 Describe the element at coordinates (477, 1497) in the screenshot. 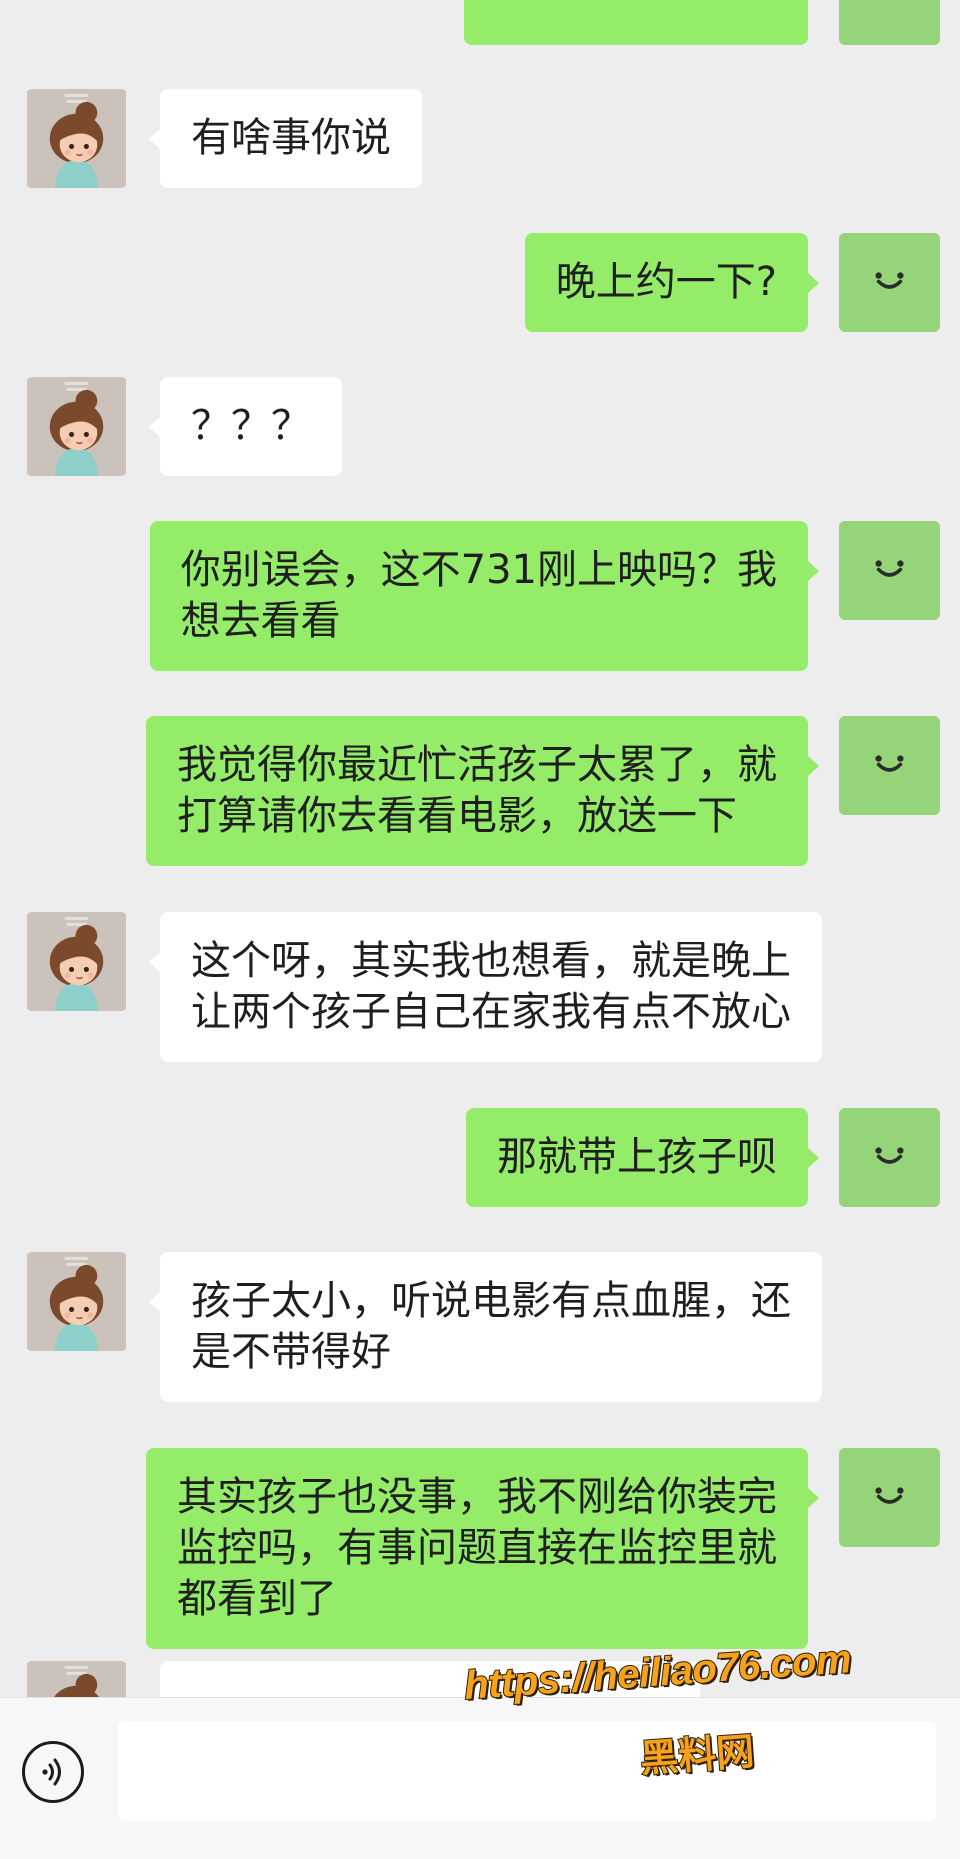

I see `message-text-line: 其实孩子也没事，我不刚给你装完` at that location.